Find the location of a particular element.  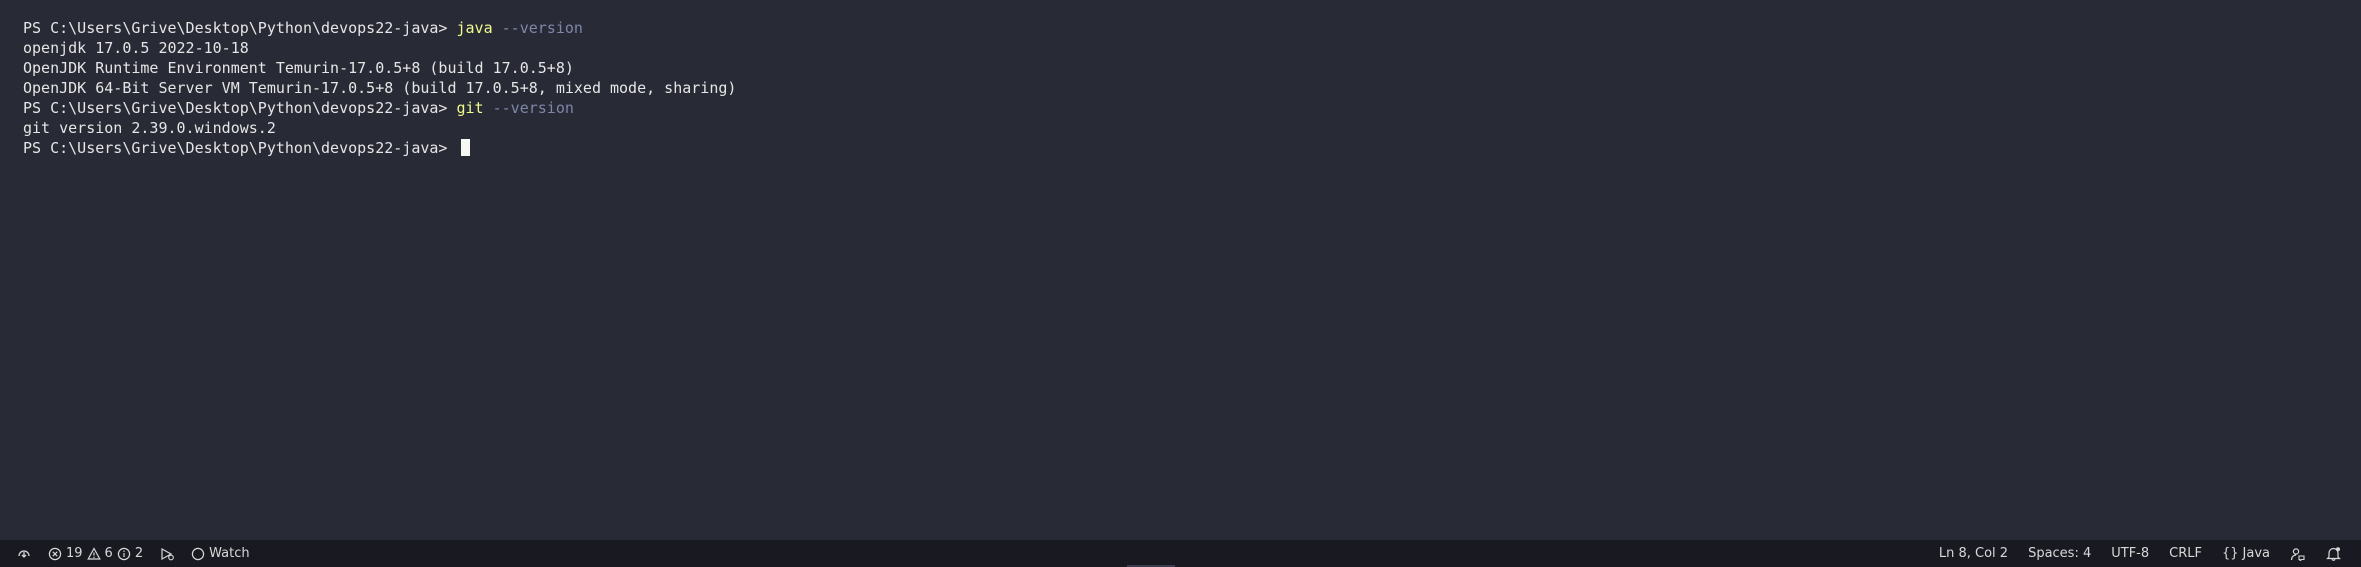

language-label: Java is located at coordinates (2256, 553).